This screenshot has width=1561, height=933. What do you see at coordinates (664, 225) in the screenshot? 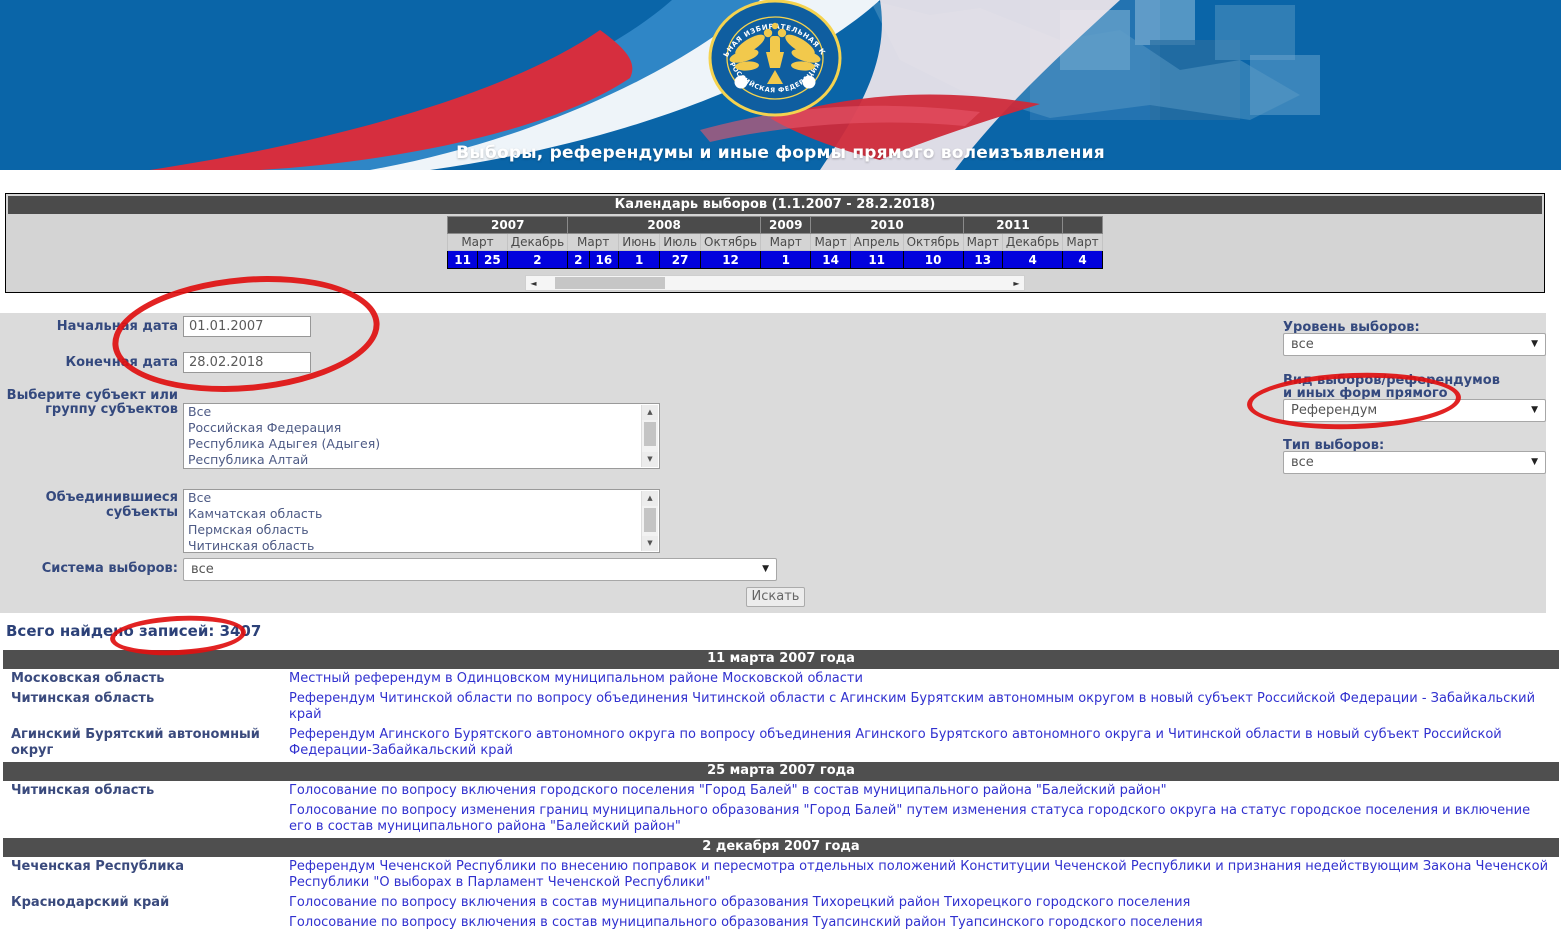
I see `calendar-year: 2008` at bounding box center [664, 225].